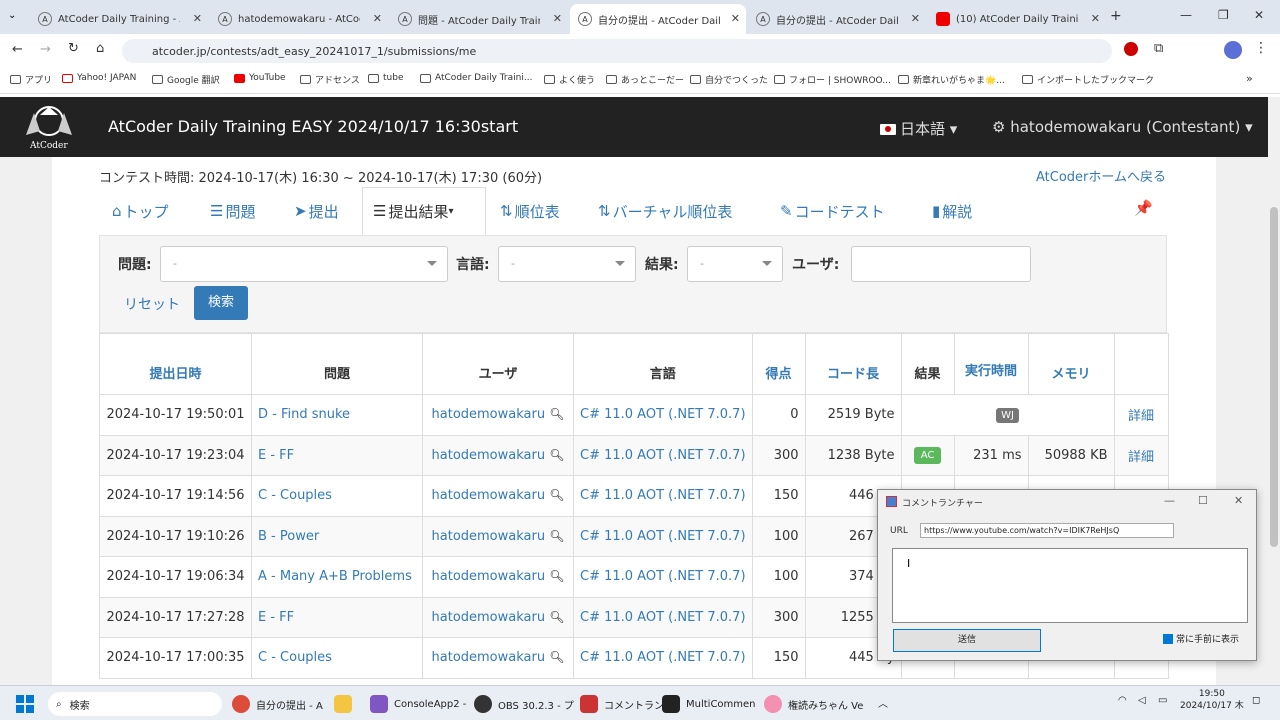 The height and width of the screenshot is (720, 1280). Describe the element at coordinates (1233, 50) in the screenshot. I see `profile-avatar` at that location.